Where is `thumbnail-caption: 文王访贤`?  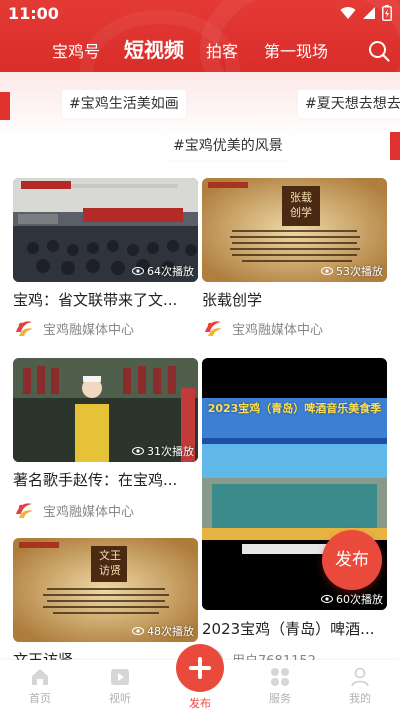
thumbnail-caption: 文王访贤 is located at coordinates (110, 563).